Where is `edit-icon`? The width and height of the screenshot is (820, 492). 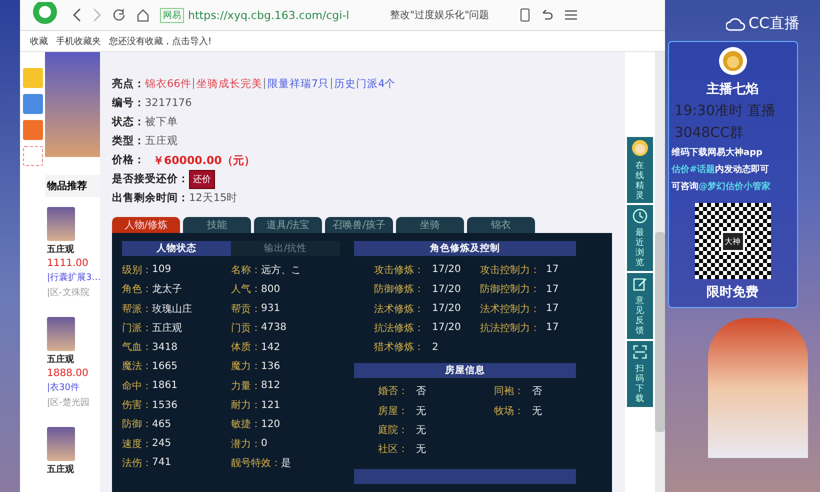 edit-icon is located at coordinates (640, 284).